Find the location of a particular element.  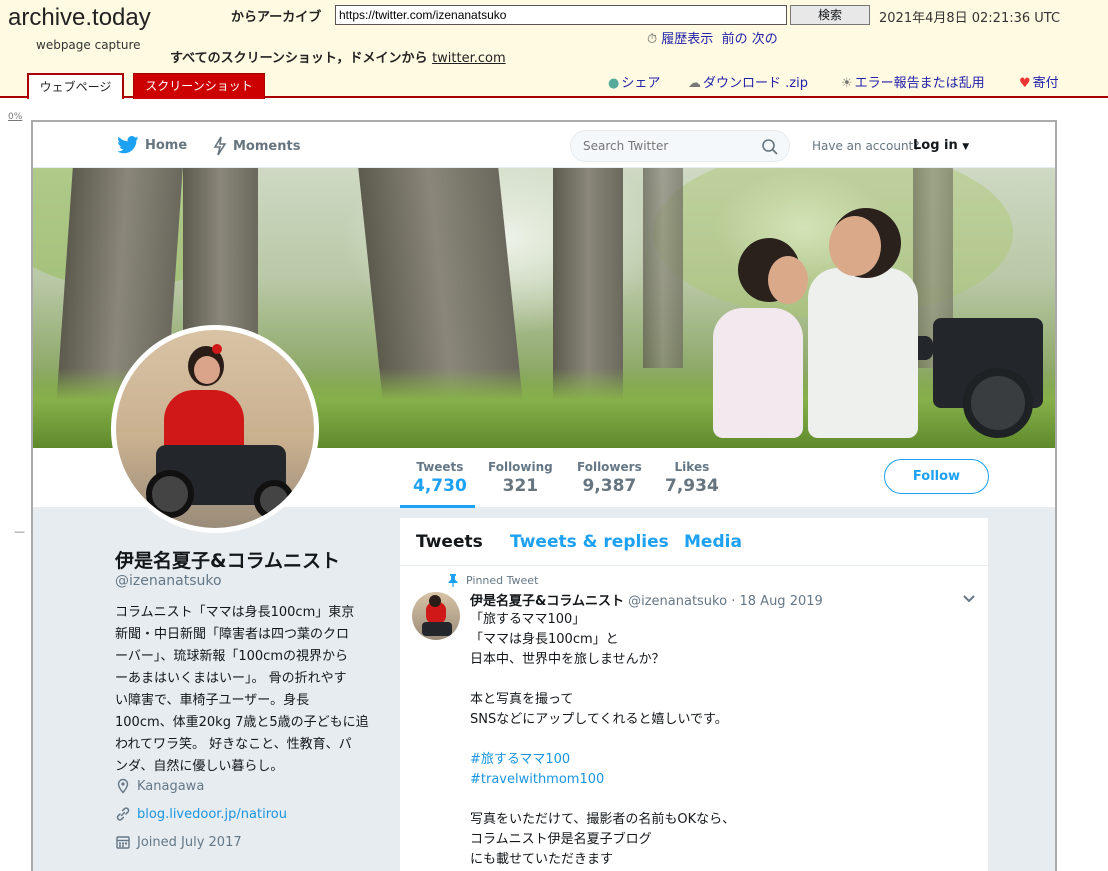

cloud-download-icon: ☁ is located at coordinates (694, 83).